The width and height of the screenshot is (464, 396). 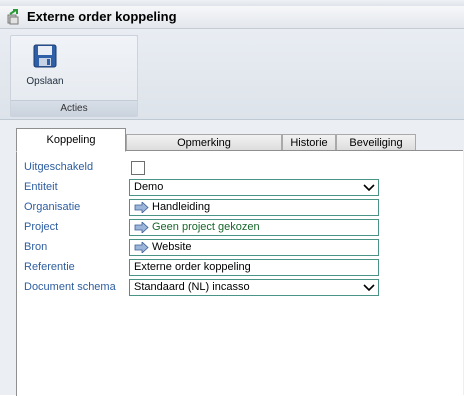 What do you see at coordinates (254, 207) in the screenshot?
I see `organization-lookup: Handleiding` at bounding box center [254, 207].